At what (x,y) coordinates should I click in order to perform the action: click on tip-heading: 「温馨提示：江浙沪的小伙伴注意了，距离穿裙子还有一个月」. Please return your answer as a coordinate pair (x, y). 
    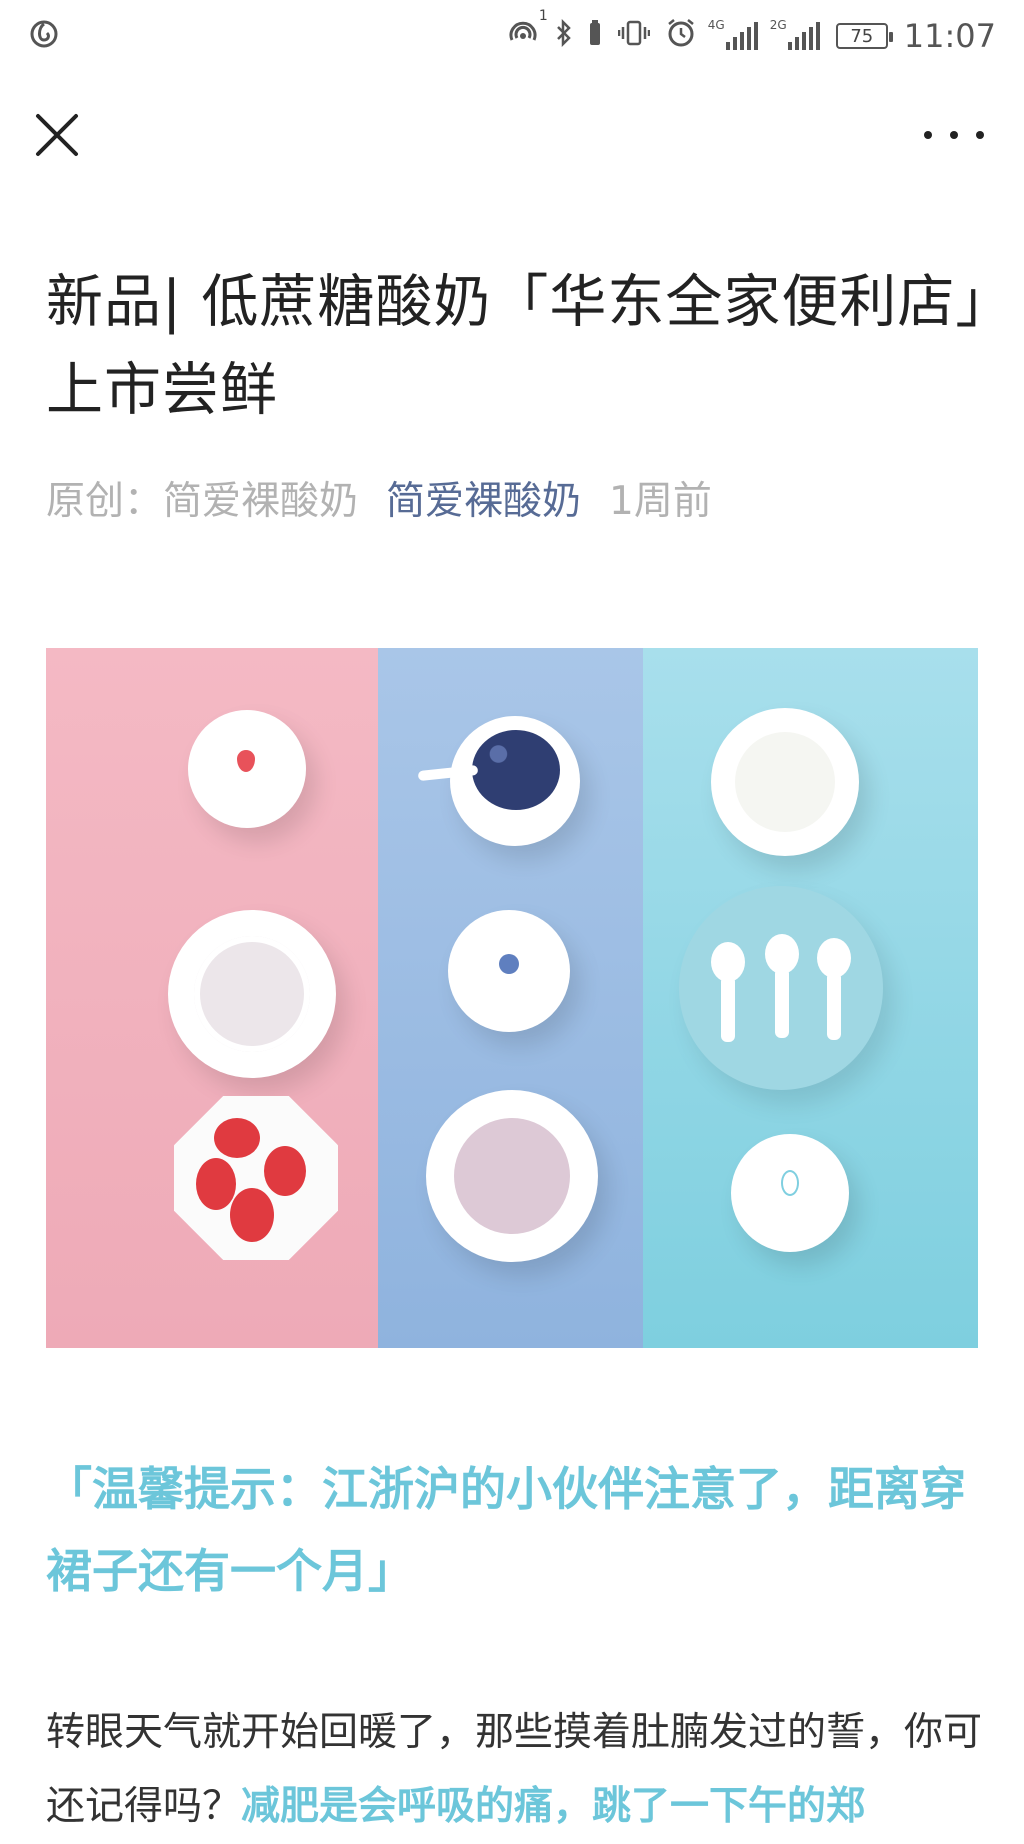
    Looking at the image, I should click on (506, 1530).